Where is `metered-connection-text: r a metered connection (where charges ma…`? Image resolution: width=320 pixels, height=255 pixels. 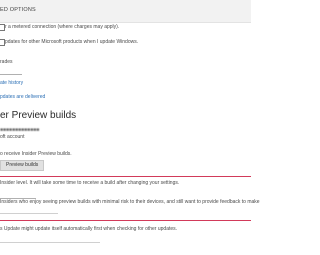
metered-connection-text: r a metered connection (where charges ma… is located at coordinates (62, 27).